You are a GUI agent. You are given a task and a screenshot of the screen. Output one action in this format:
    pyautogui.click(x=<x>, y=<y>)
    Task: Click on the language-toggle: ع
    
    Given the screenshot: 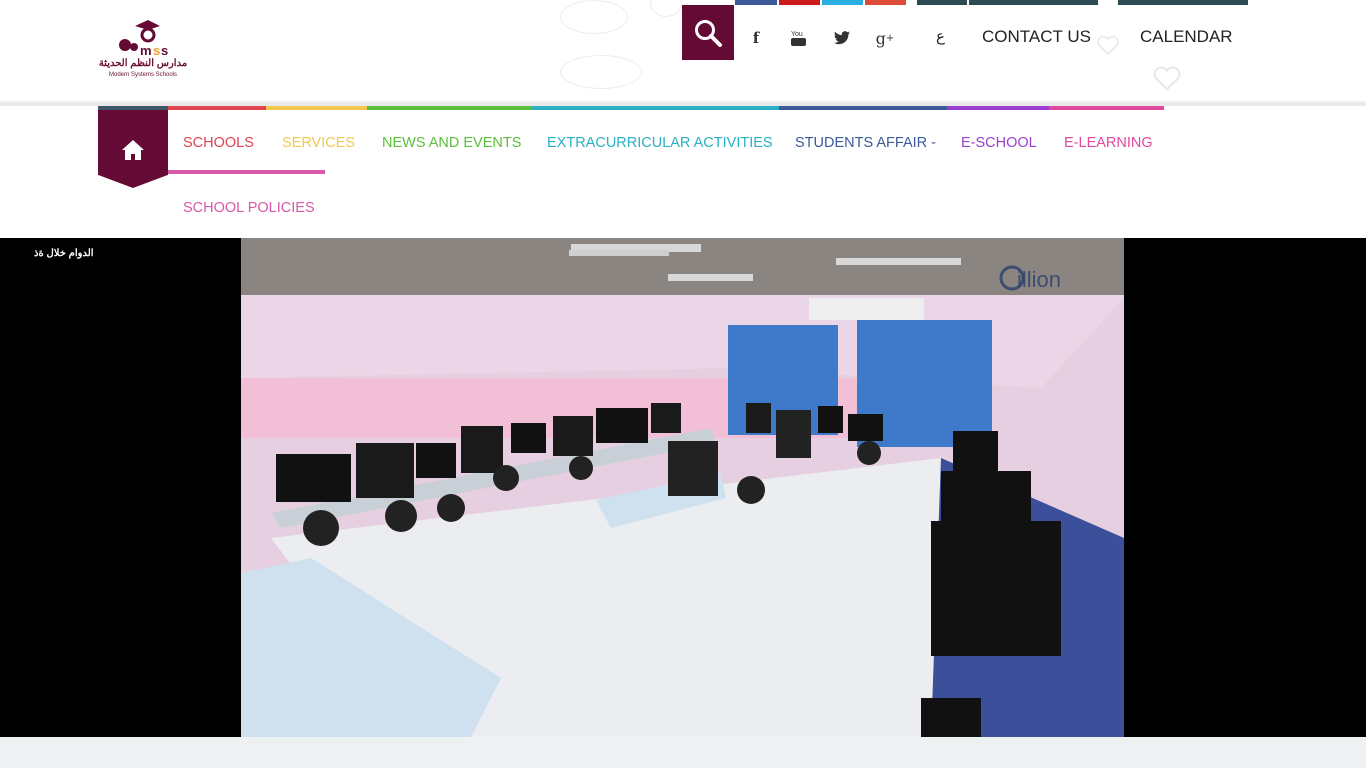 What is the action you would take?
    pyautogui.click(x=940, y=36)
    